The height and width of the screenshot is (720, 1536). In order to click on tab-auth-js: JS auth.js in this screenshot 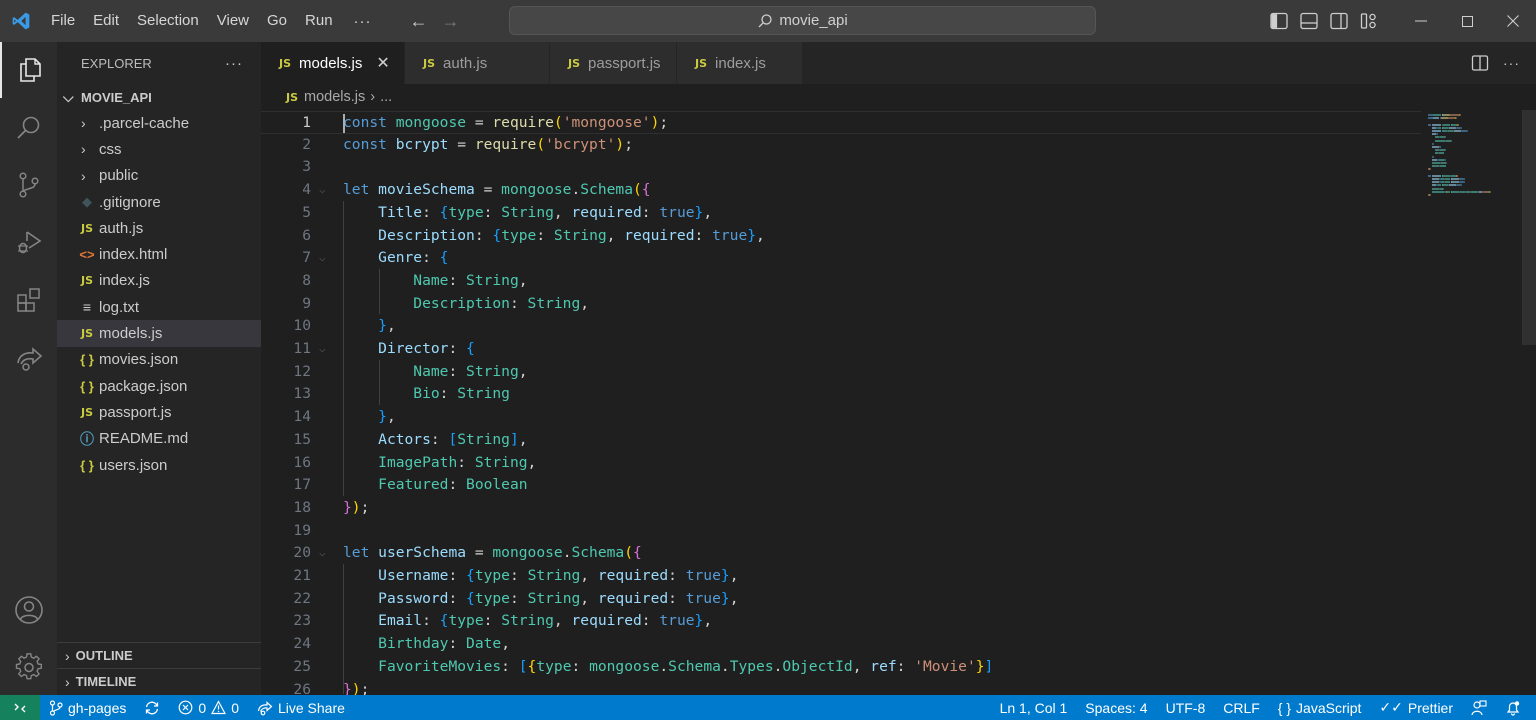, I will do `click(477, 63)`.